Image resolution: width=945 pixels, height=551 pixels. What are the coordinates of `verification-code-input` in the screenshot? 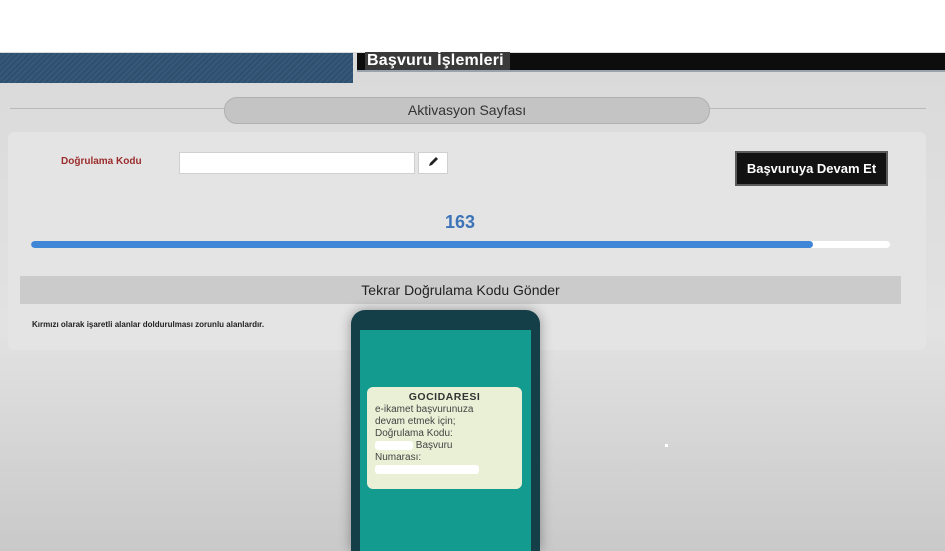 It's located at (297, 163).